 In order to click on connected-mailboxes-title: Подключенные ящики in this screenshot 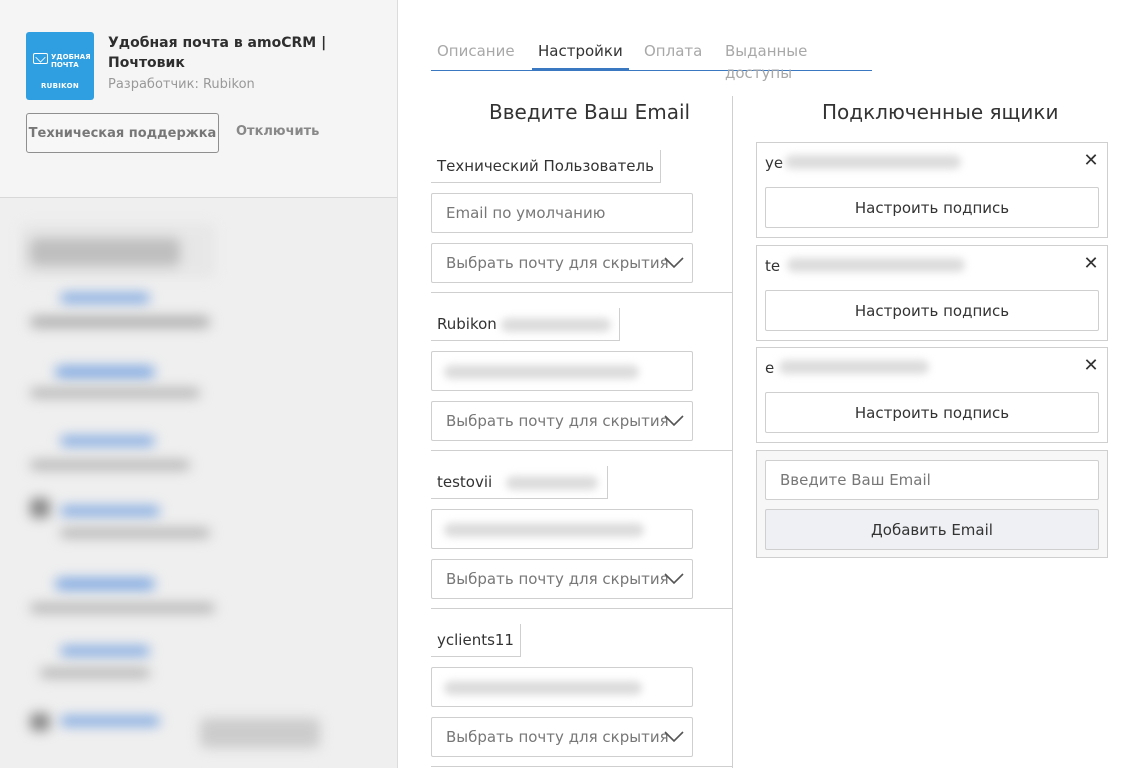, I will do `click(940, 112)`.